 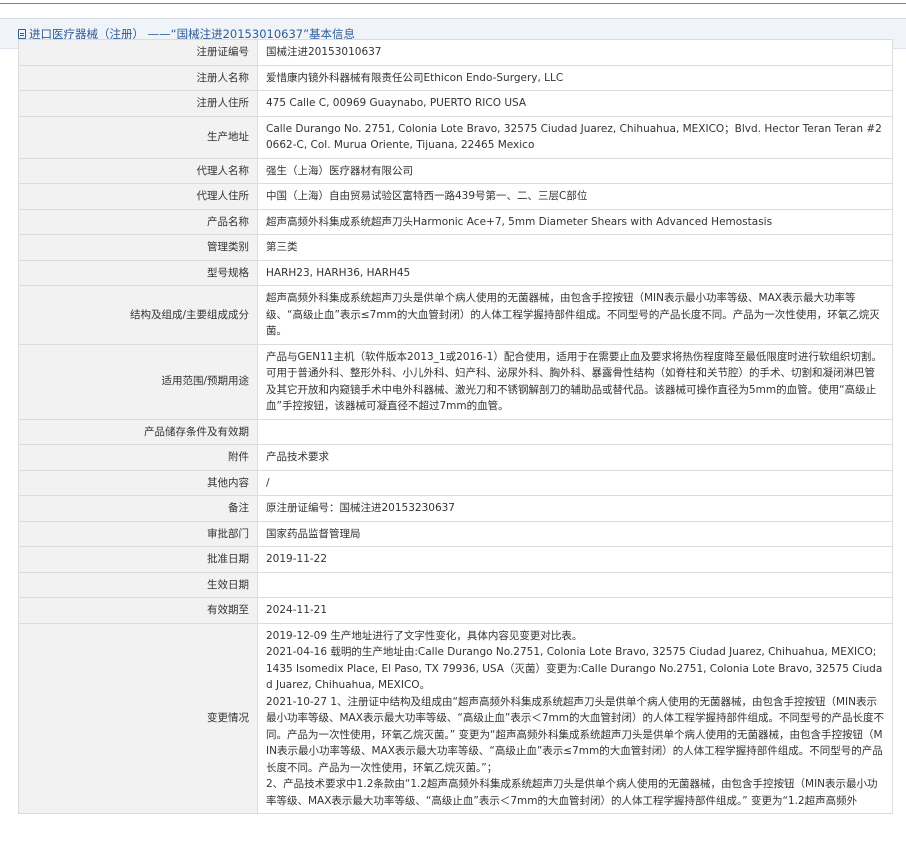 What do you see at coordinates (138, 137) in the screenshot?
I see `row-label: 生产地址` at bounding box center [138, 137].